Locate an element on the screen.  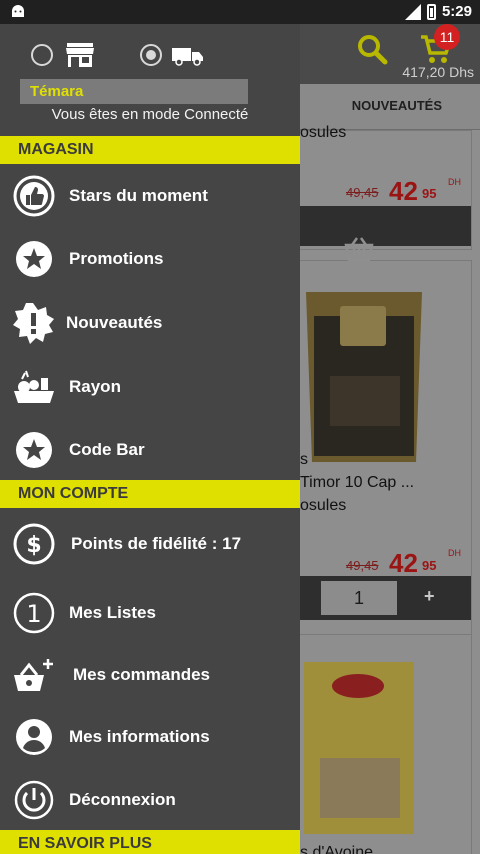
radio-home-delivery is located at coordinates (151, 55).